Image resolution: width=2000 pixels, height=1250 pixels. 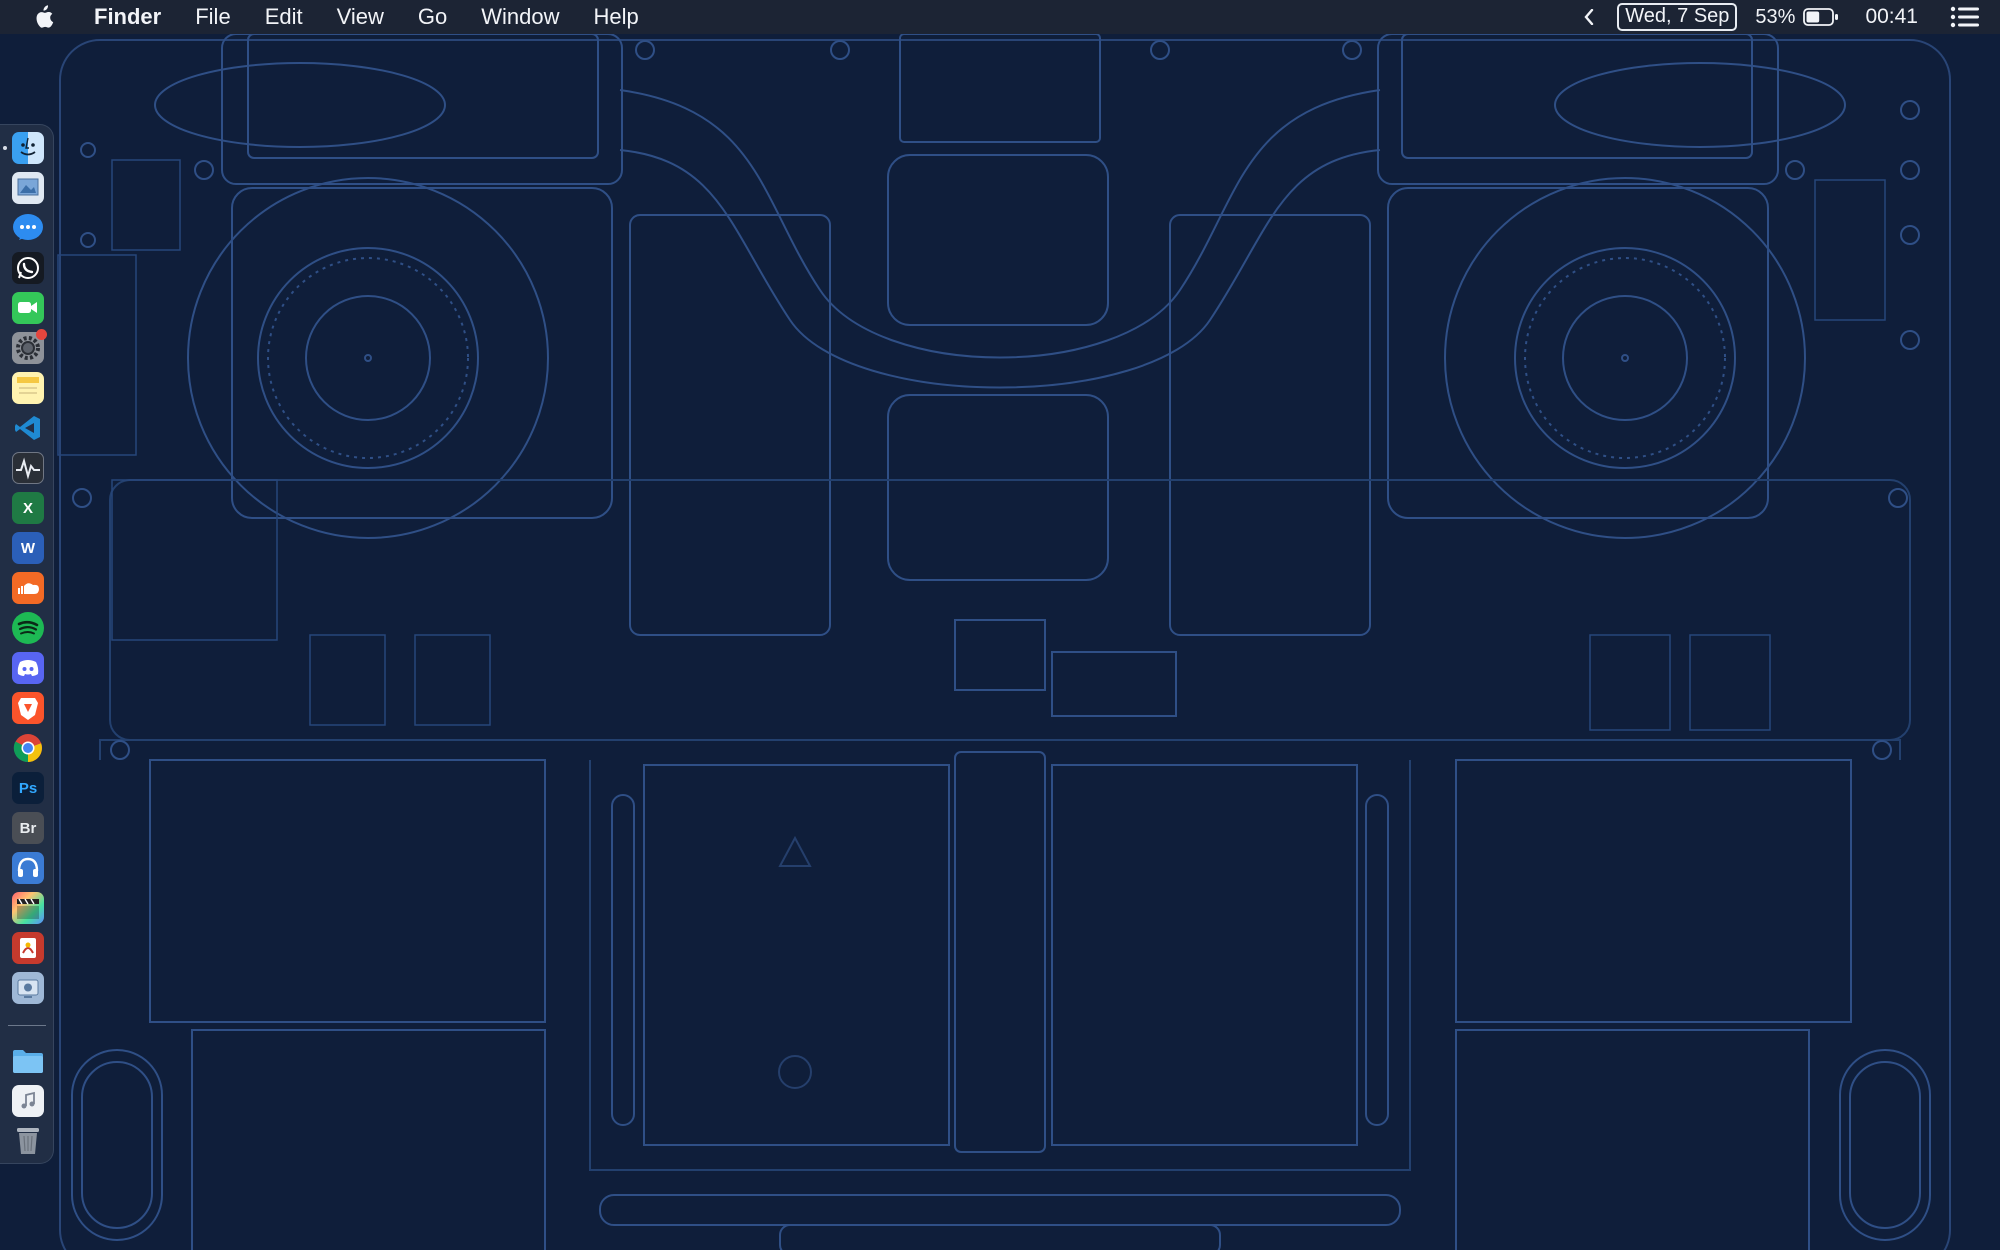 I want to click on bridge-icon: Br, so click(x=28, y=828).